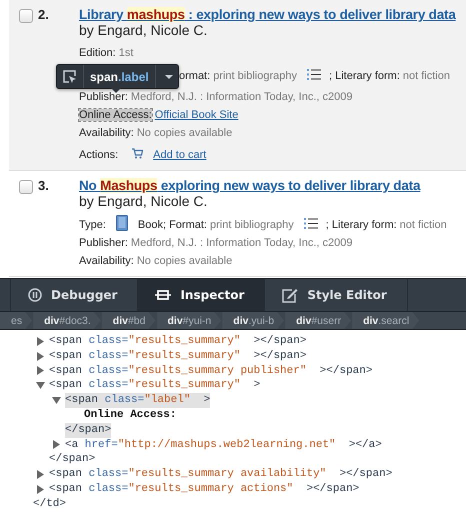 The width and height of the screenshot is (466, 527). What do you see at coordinates (72, 460) in the screenshot?
I see `code-line: </span>` at bounding box center [72, 460].